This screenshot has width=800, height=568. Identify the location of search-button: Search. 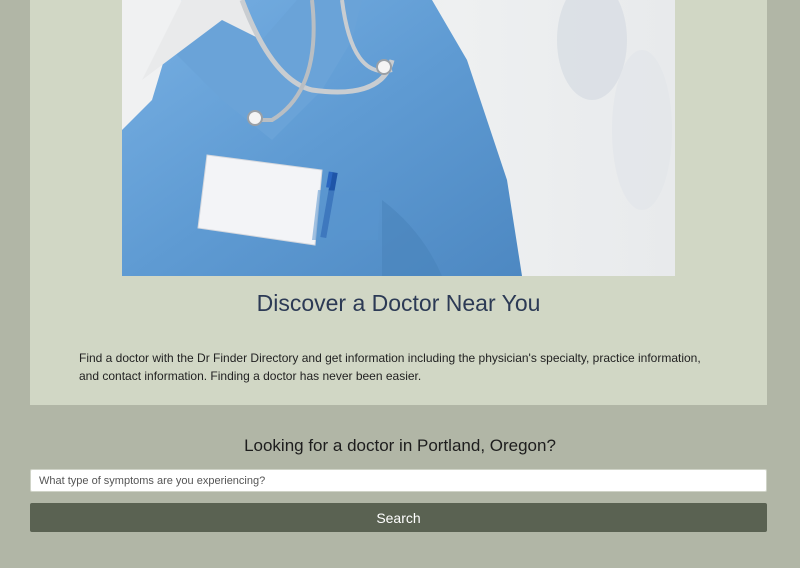
(398, 517).